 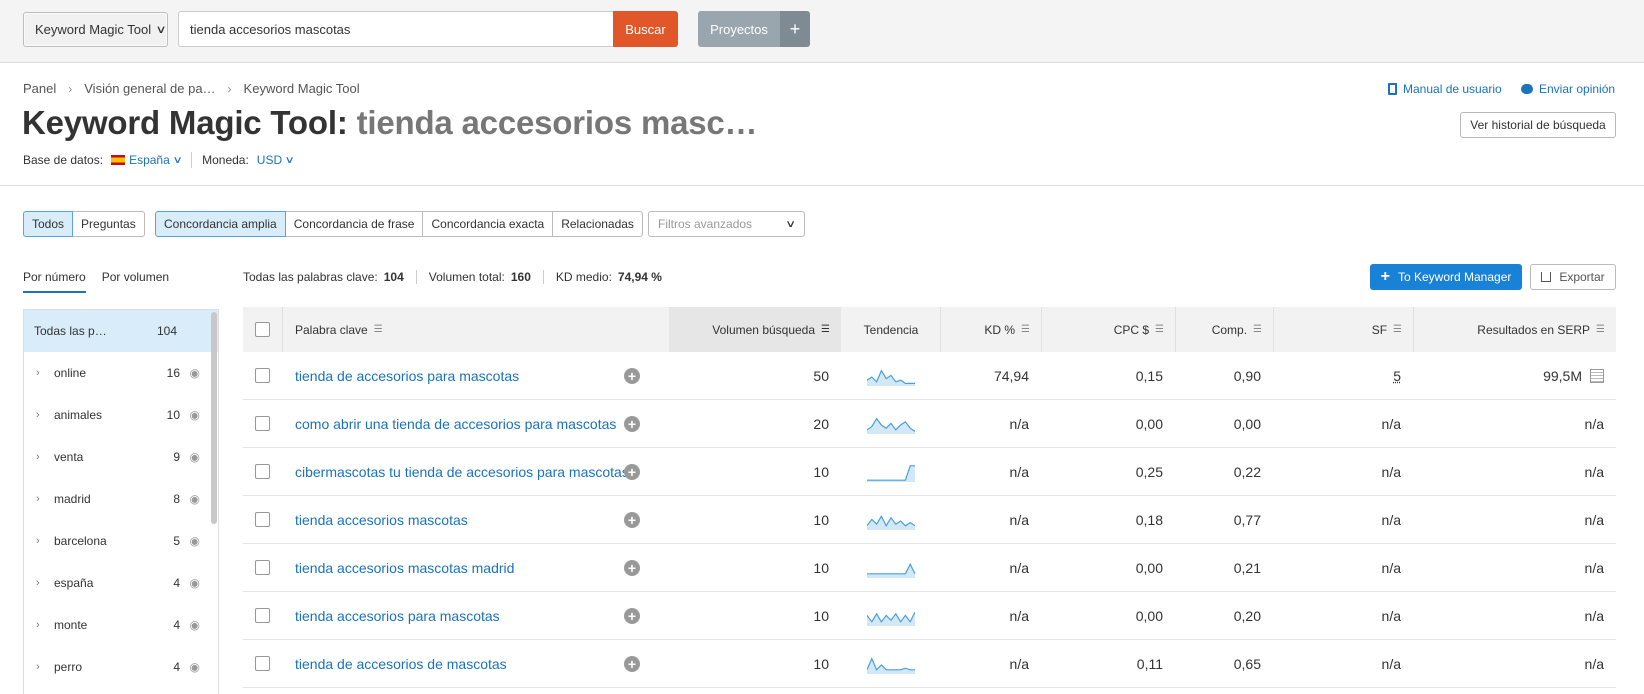 I want to click on sidebar-item-group: › madrid 8 ◉, so click(x=121, y=499).